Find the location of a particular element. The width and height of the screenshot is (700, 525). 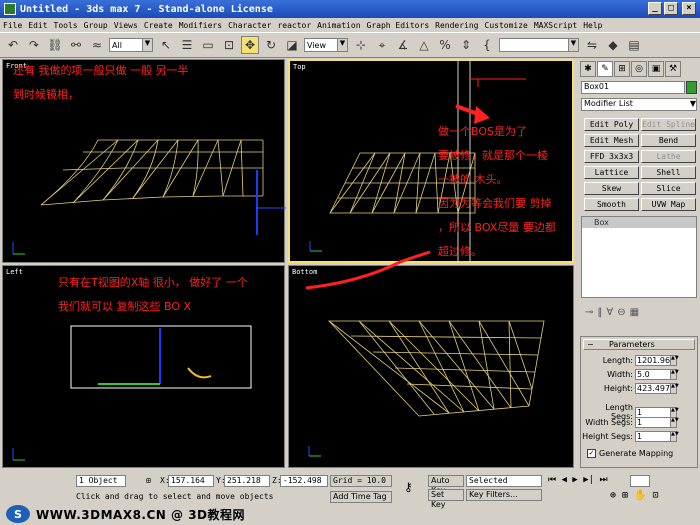

hierarchy-tab-icon: ⊞ is located at coordinates (622, 69).